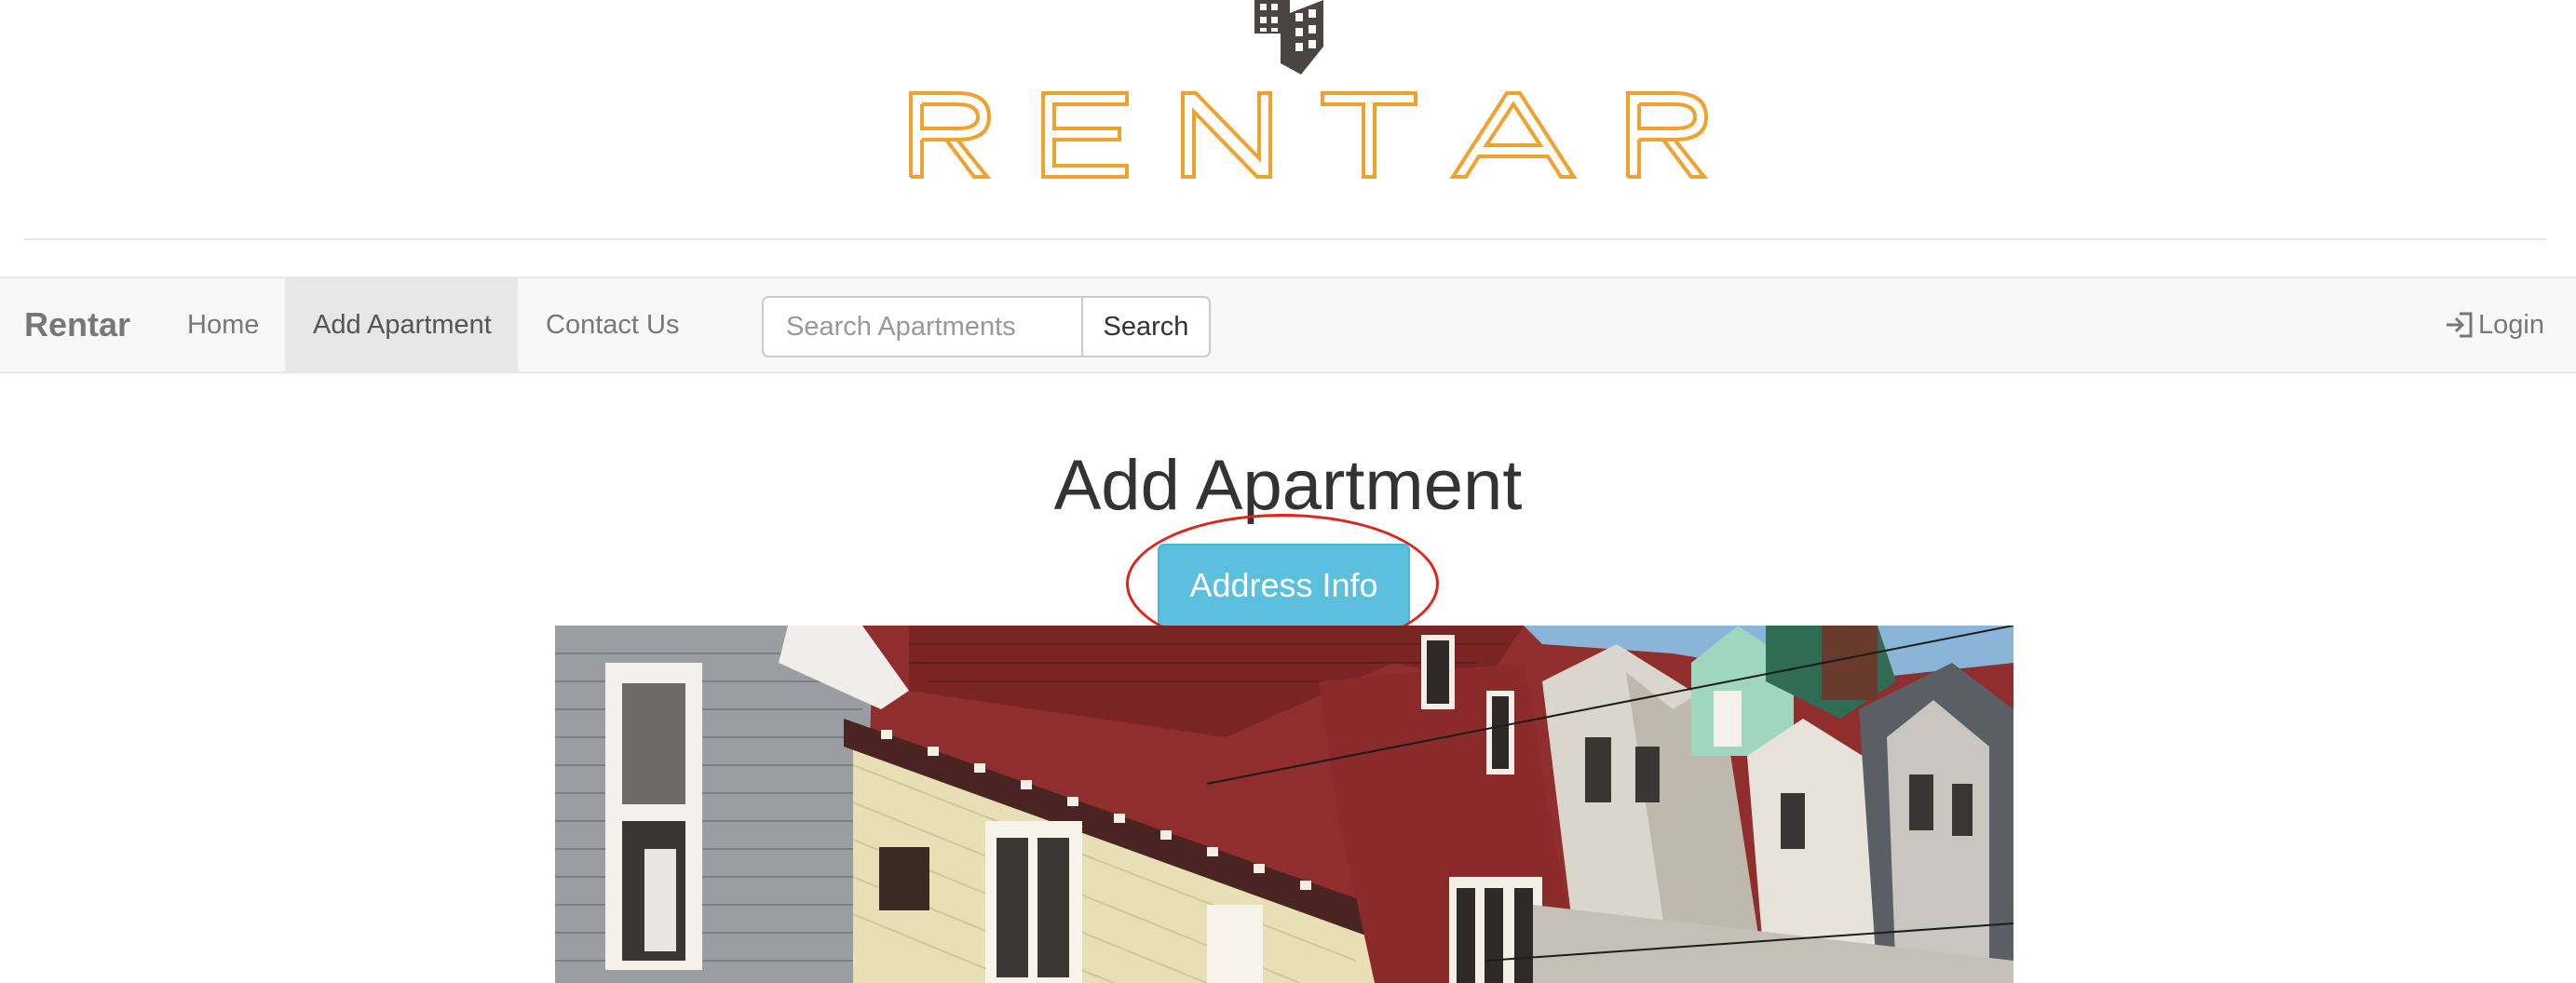  What do you see at coordinates (77, 324) in the screenshot?
I see `navbar-brand: Rentar` at bounding box center [77, 324].